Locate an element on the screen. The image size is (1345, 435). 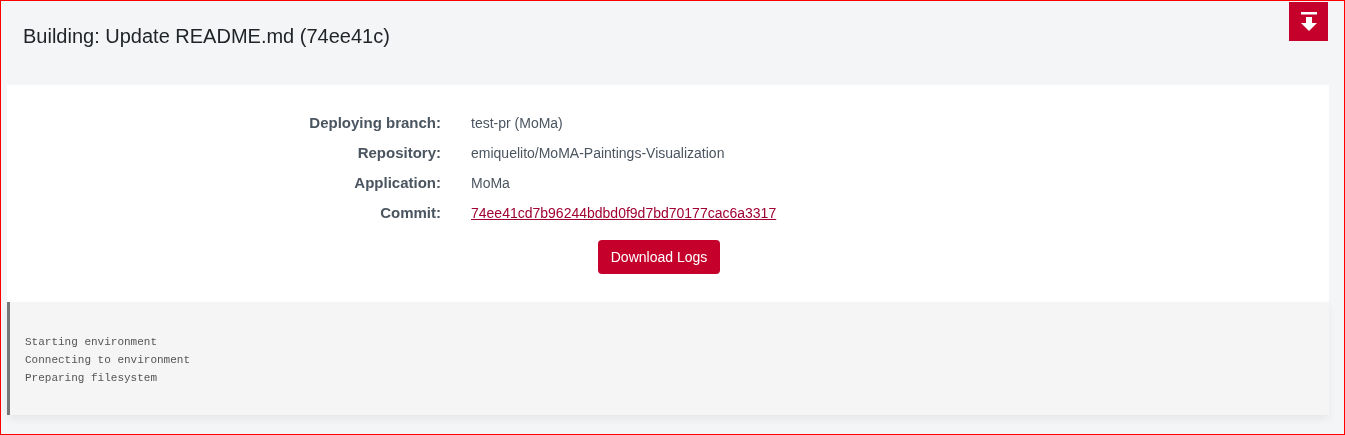
field-value: MoMa is located at coordinates (490, 183).